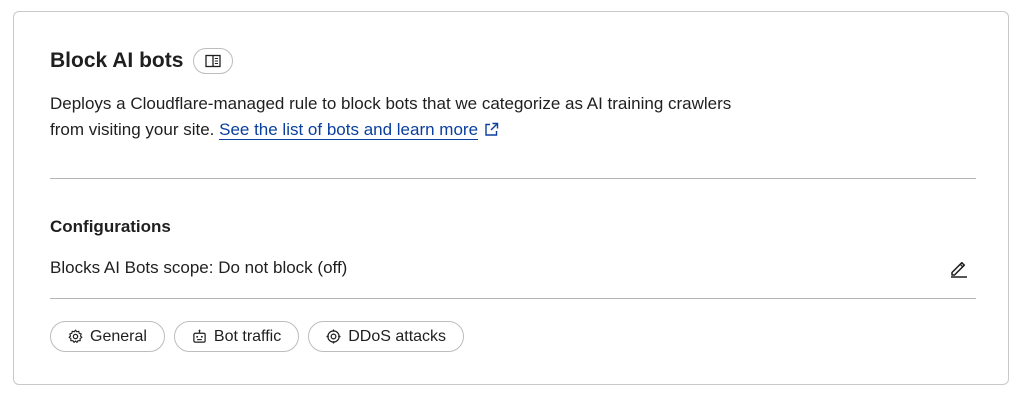 The width and height of the screenshot is (1024, 399). I want to click on edit-scope-button, so click(959, 268).